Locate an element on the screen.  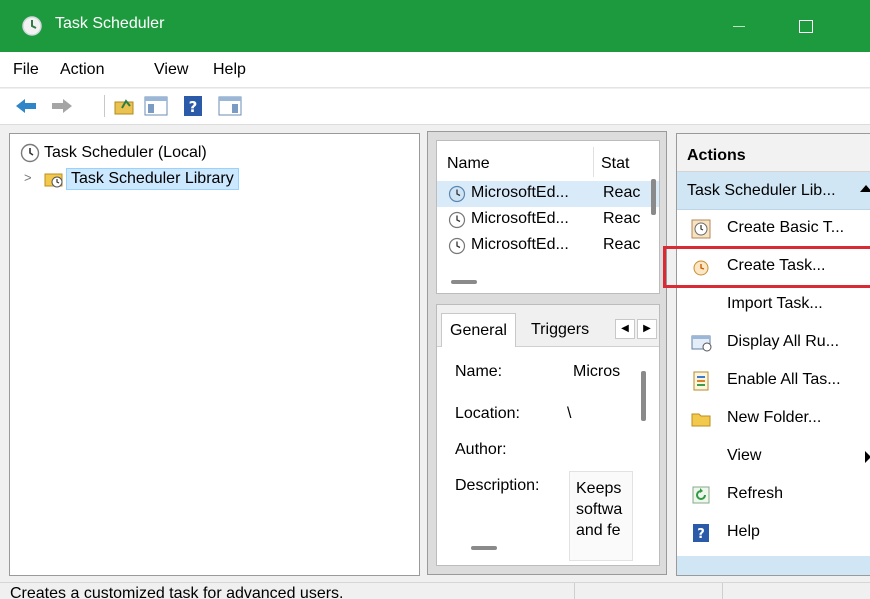
actions-title: Actions is located at coordinates (716, 155).